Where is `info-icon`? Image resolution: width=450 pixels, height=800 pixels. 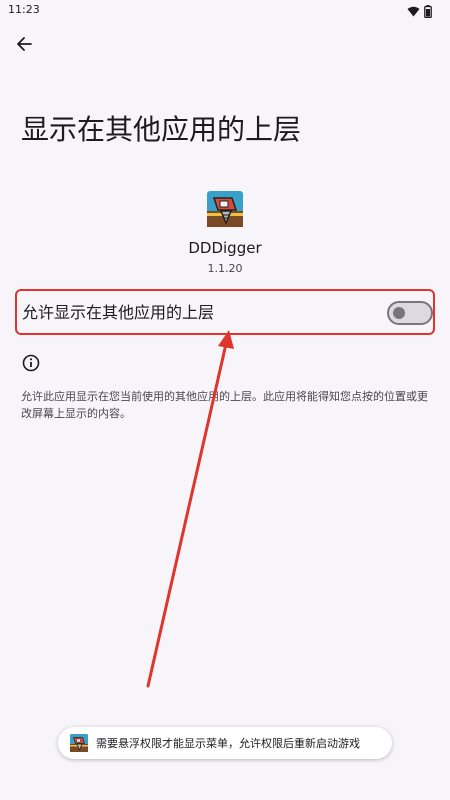
info-icon is located at coordinates (31, 363).